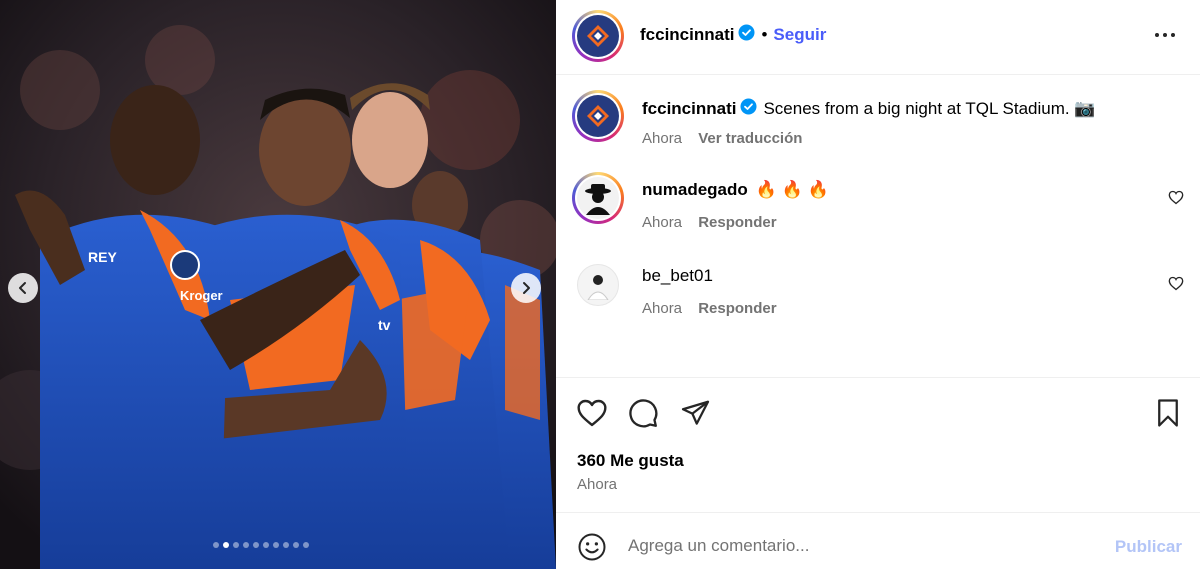 The width and height of the screenshot is (1200, 569). What do you see at coordinates (878, 444) in the screenshot?
I see `post-actions: 360 Me gusta Ahora` at bounding box center [878, 444].